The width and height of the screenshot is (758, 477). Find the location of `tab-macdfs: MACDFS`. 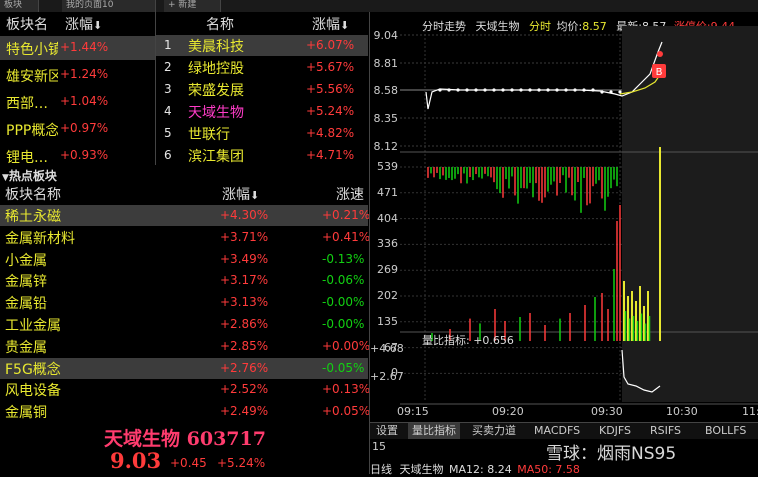

tab-macdfs: MACDFS is located at coordinates (557, 431).